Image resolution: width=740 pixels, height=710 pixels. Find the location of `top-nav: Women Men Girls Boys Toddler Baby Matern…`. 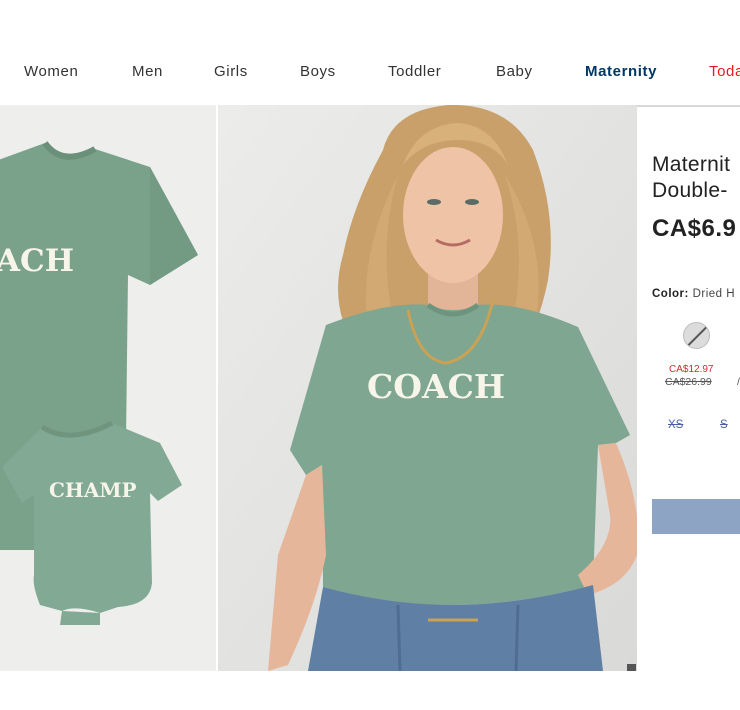

top-nav: Women Men Girls Boys Toddler Baby Matern… is located at coordinates (370, 52).